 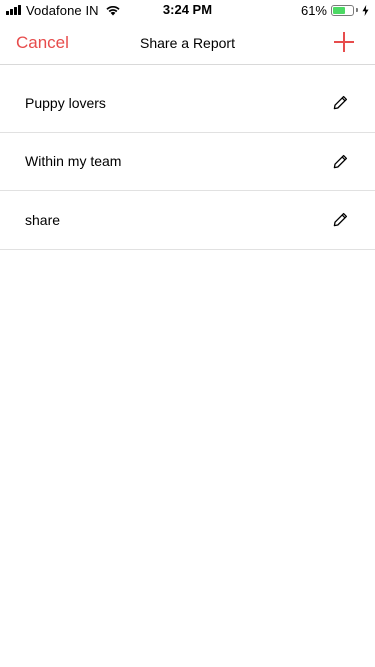 I want to click on battery-icon, so click(x=342, y=10).